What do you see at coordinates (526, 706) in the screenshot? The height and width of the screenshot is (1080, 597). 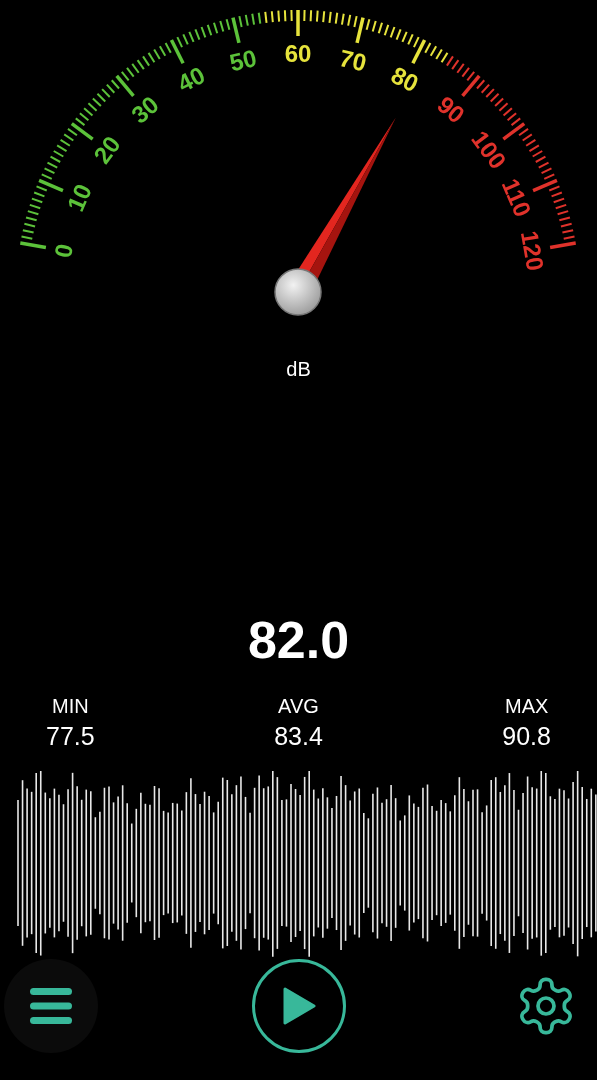 I see `stat-label: MAX` at bounding box center [526, 706].